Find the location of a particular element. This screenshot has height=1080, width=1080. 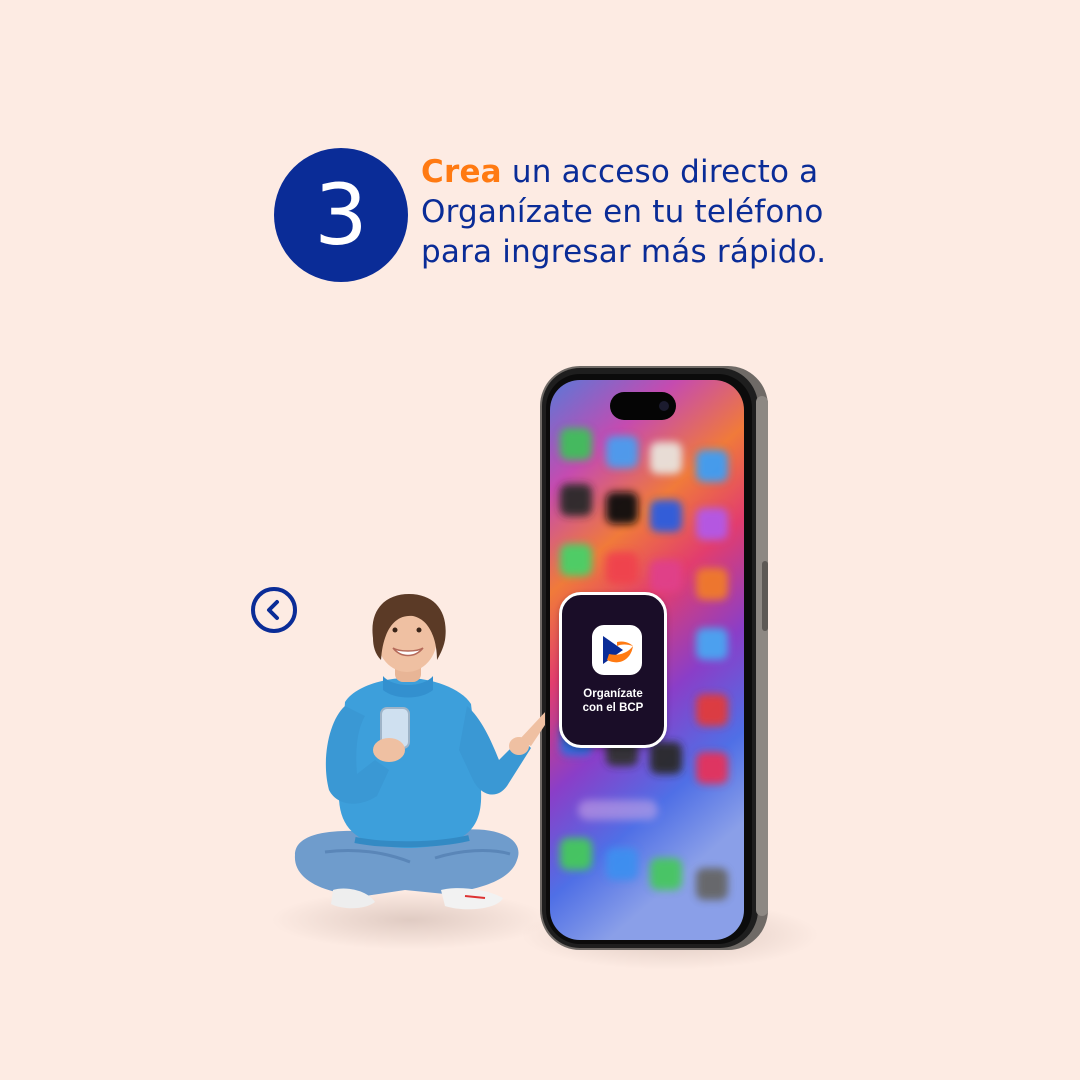

headline-line-2: Organízate en tu teléfono is located at coordinates (622, 212).